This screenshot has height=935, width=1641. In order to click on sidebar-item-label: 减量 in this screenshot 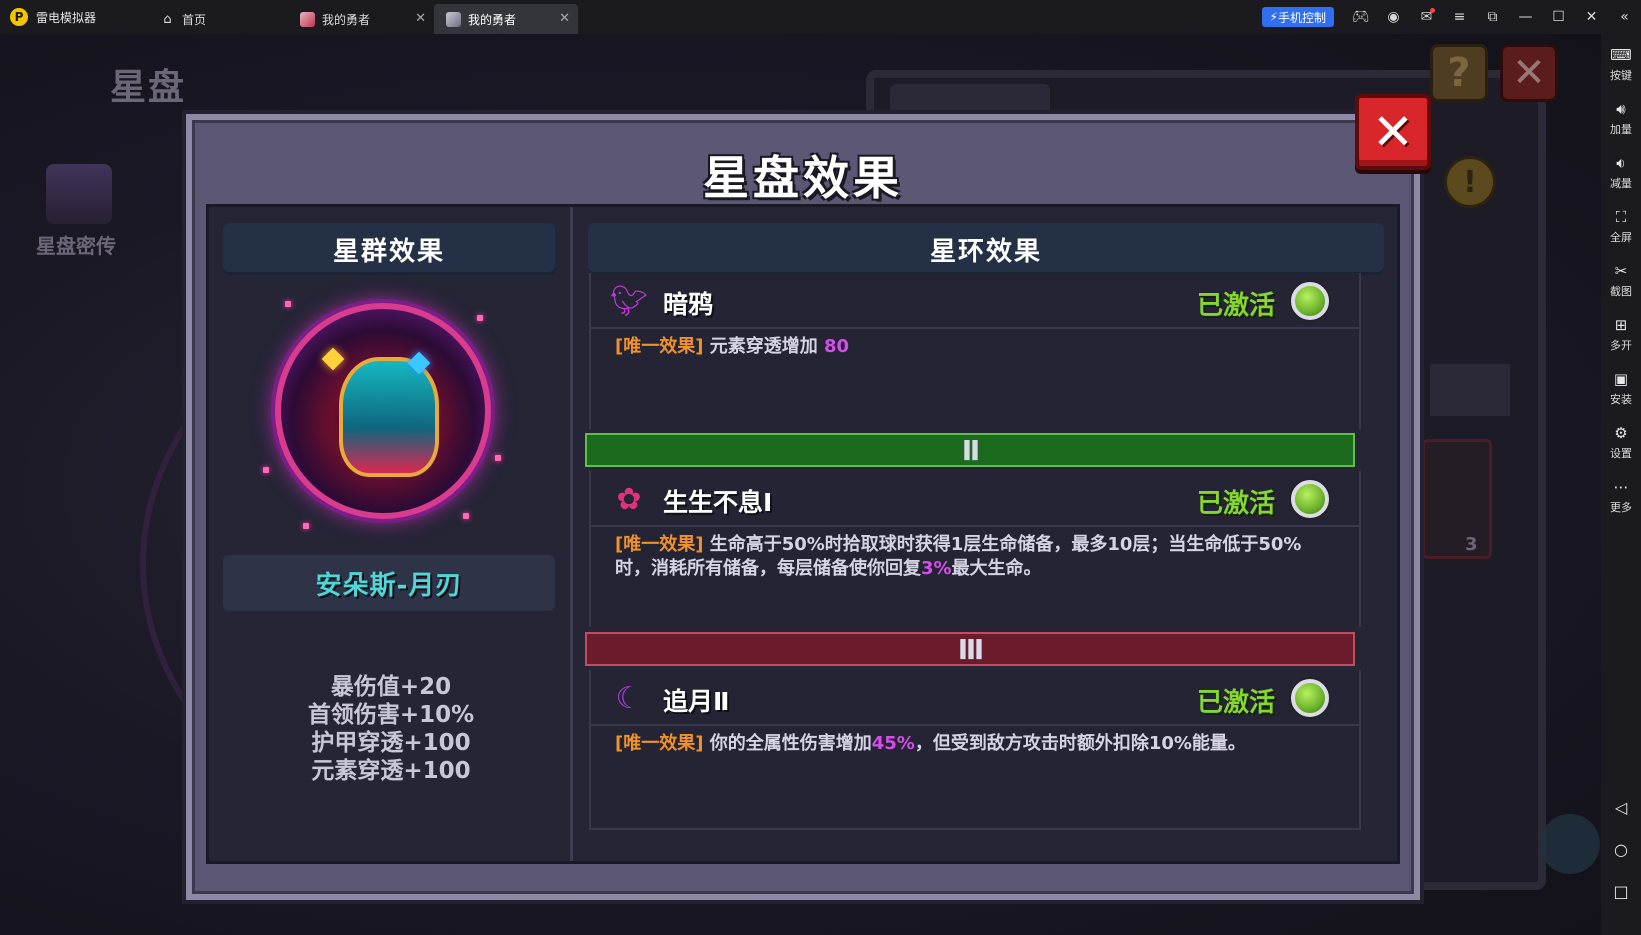, I will do `click(1621, 183)`.